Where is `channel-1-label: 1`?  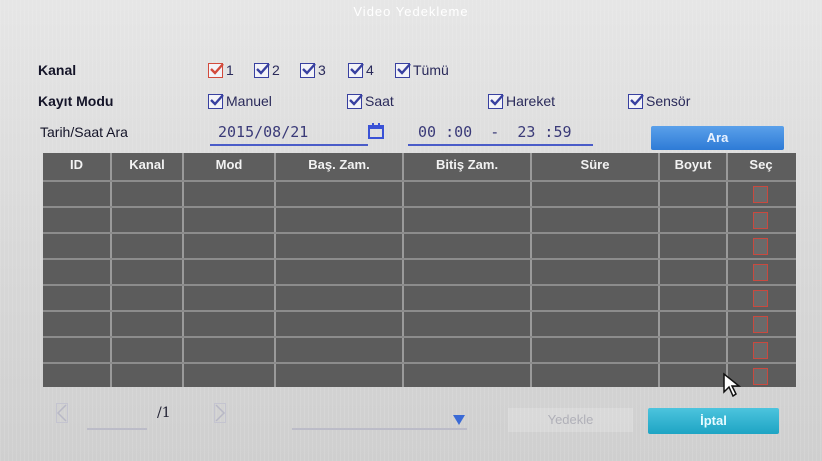 channel-1-label: 1 is located at coordinates (230, 70).